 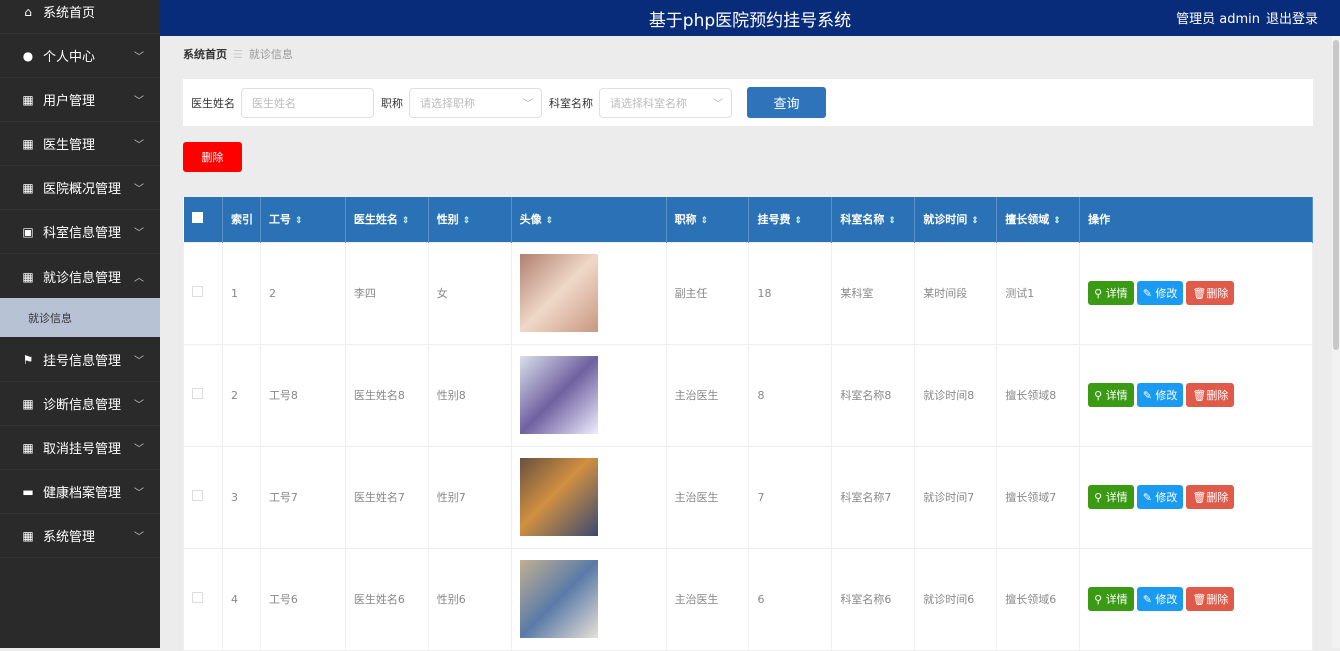 What do you see at coordinates (790, 395) in the screenshot?
I see `table-cell: 8` at bounding box center [790, 395].